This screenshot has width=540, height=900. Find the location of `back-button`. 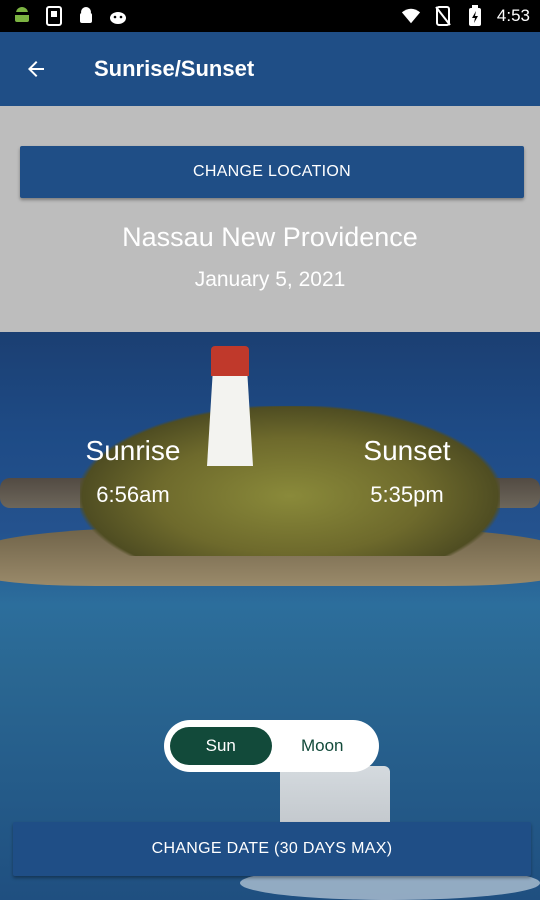

back-button is located at coordinates (36, 69).